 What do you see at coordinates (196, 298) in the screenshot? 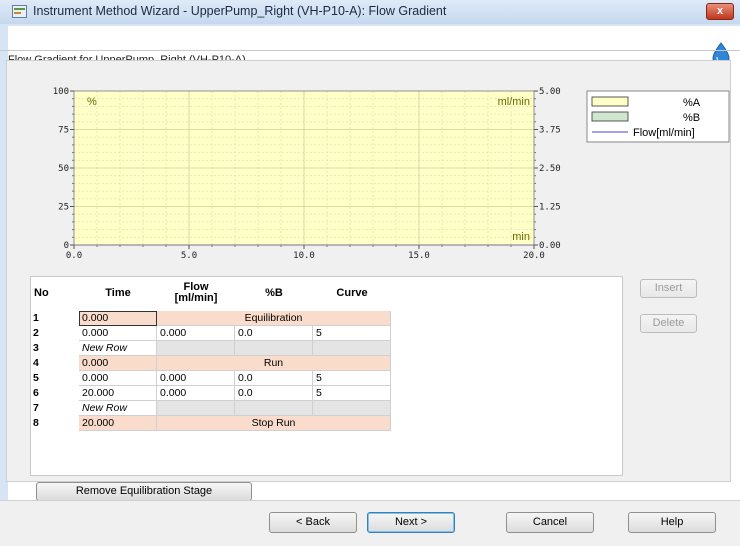
I see `col-header-flow-line2: [ml/min]` at bounding box center [196, 298].